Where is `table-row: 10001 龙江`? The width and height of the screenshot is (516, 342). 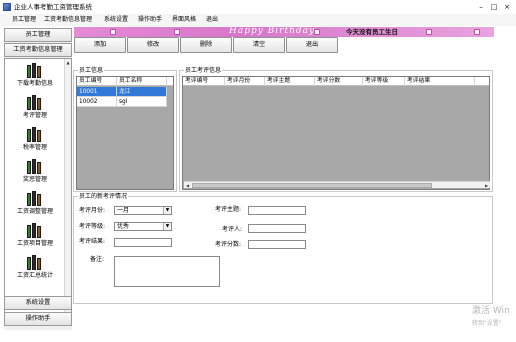 table-row: 10001 龙江 is located at coordinates (125, 92).